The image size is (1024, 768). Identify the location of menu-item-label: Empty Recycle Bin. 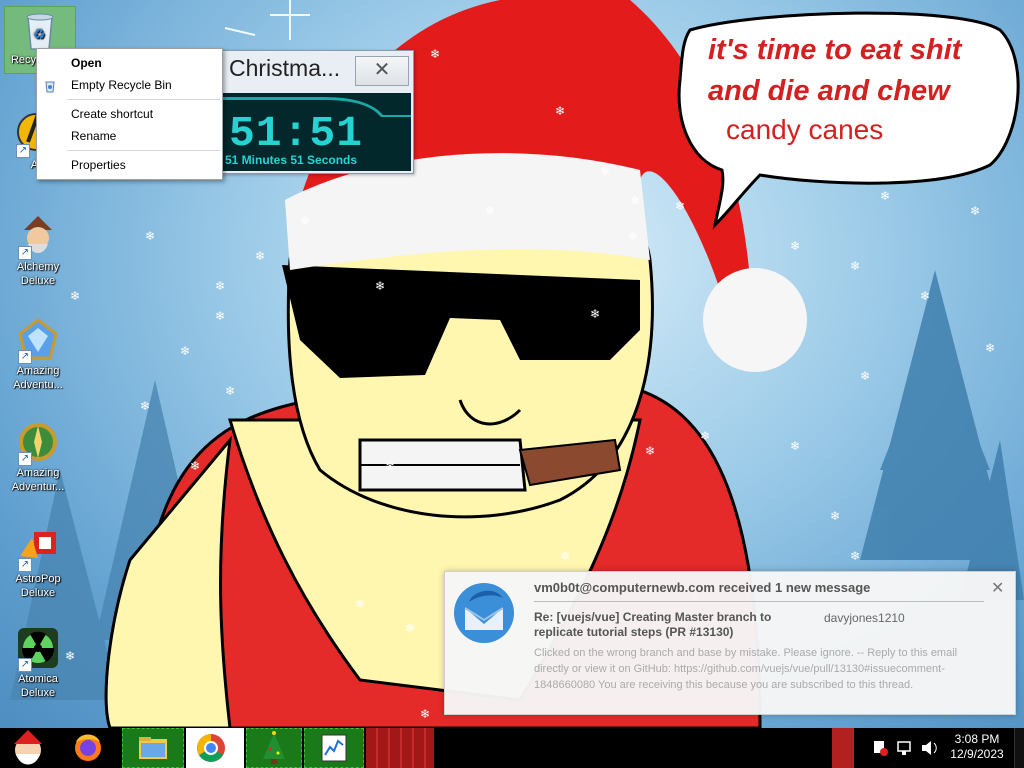
(121, 85).